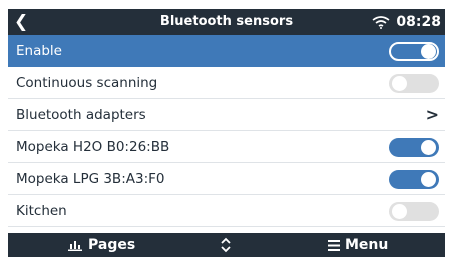  I want to click on list-item-mopeka-lpg: Mopeka LPG 3B:A3:F0, so click(226, 179).